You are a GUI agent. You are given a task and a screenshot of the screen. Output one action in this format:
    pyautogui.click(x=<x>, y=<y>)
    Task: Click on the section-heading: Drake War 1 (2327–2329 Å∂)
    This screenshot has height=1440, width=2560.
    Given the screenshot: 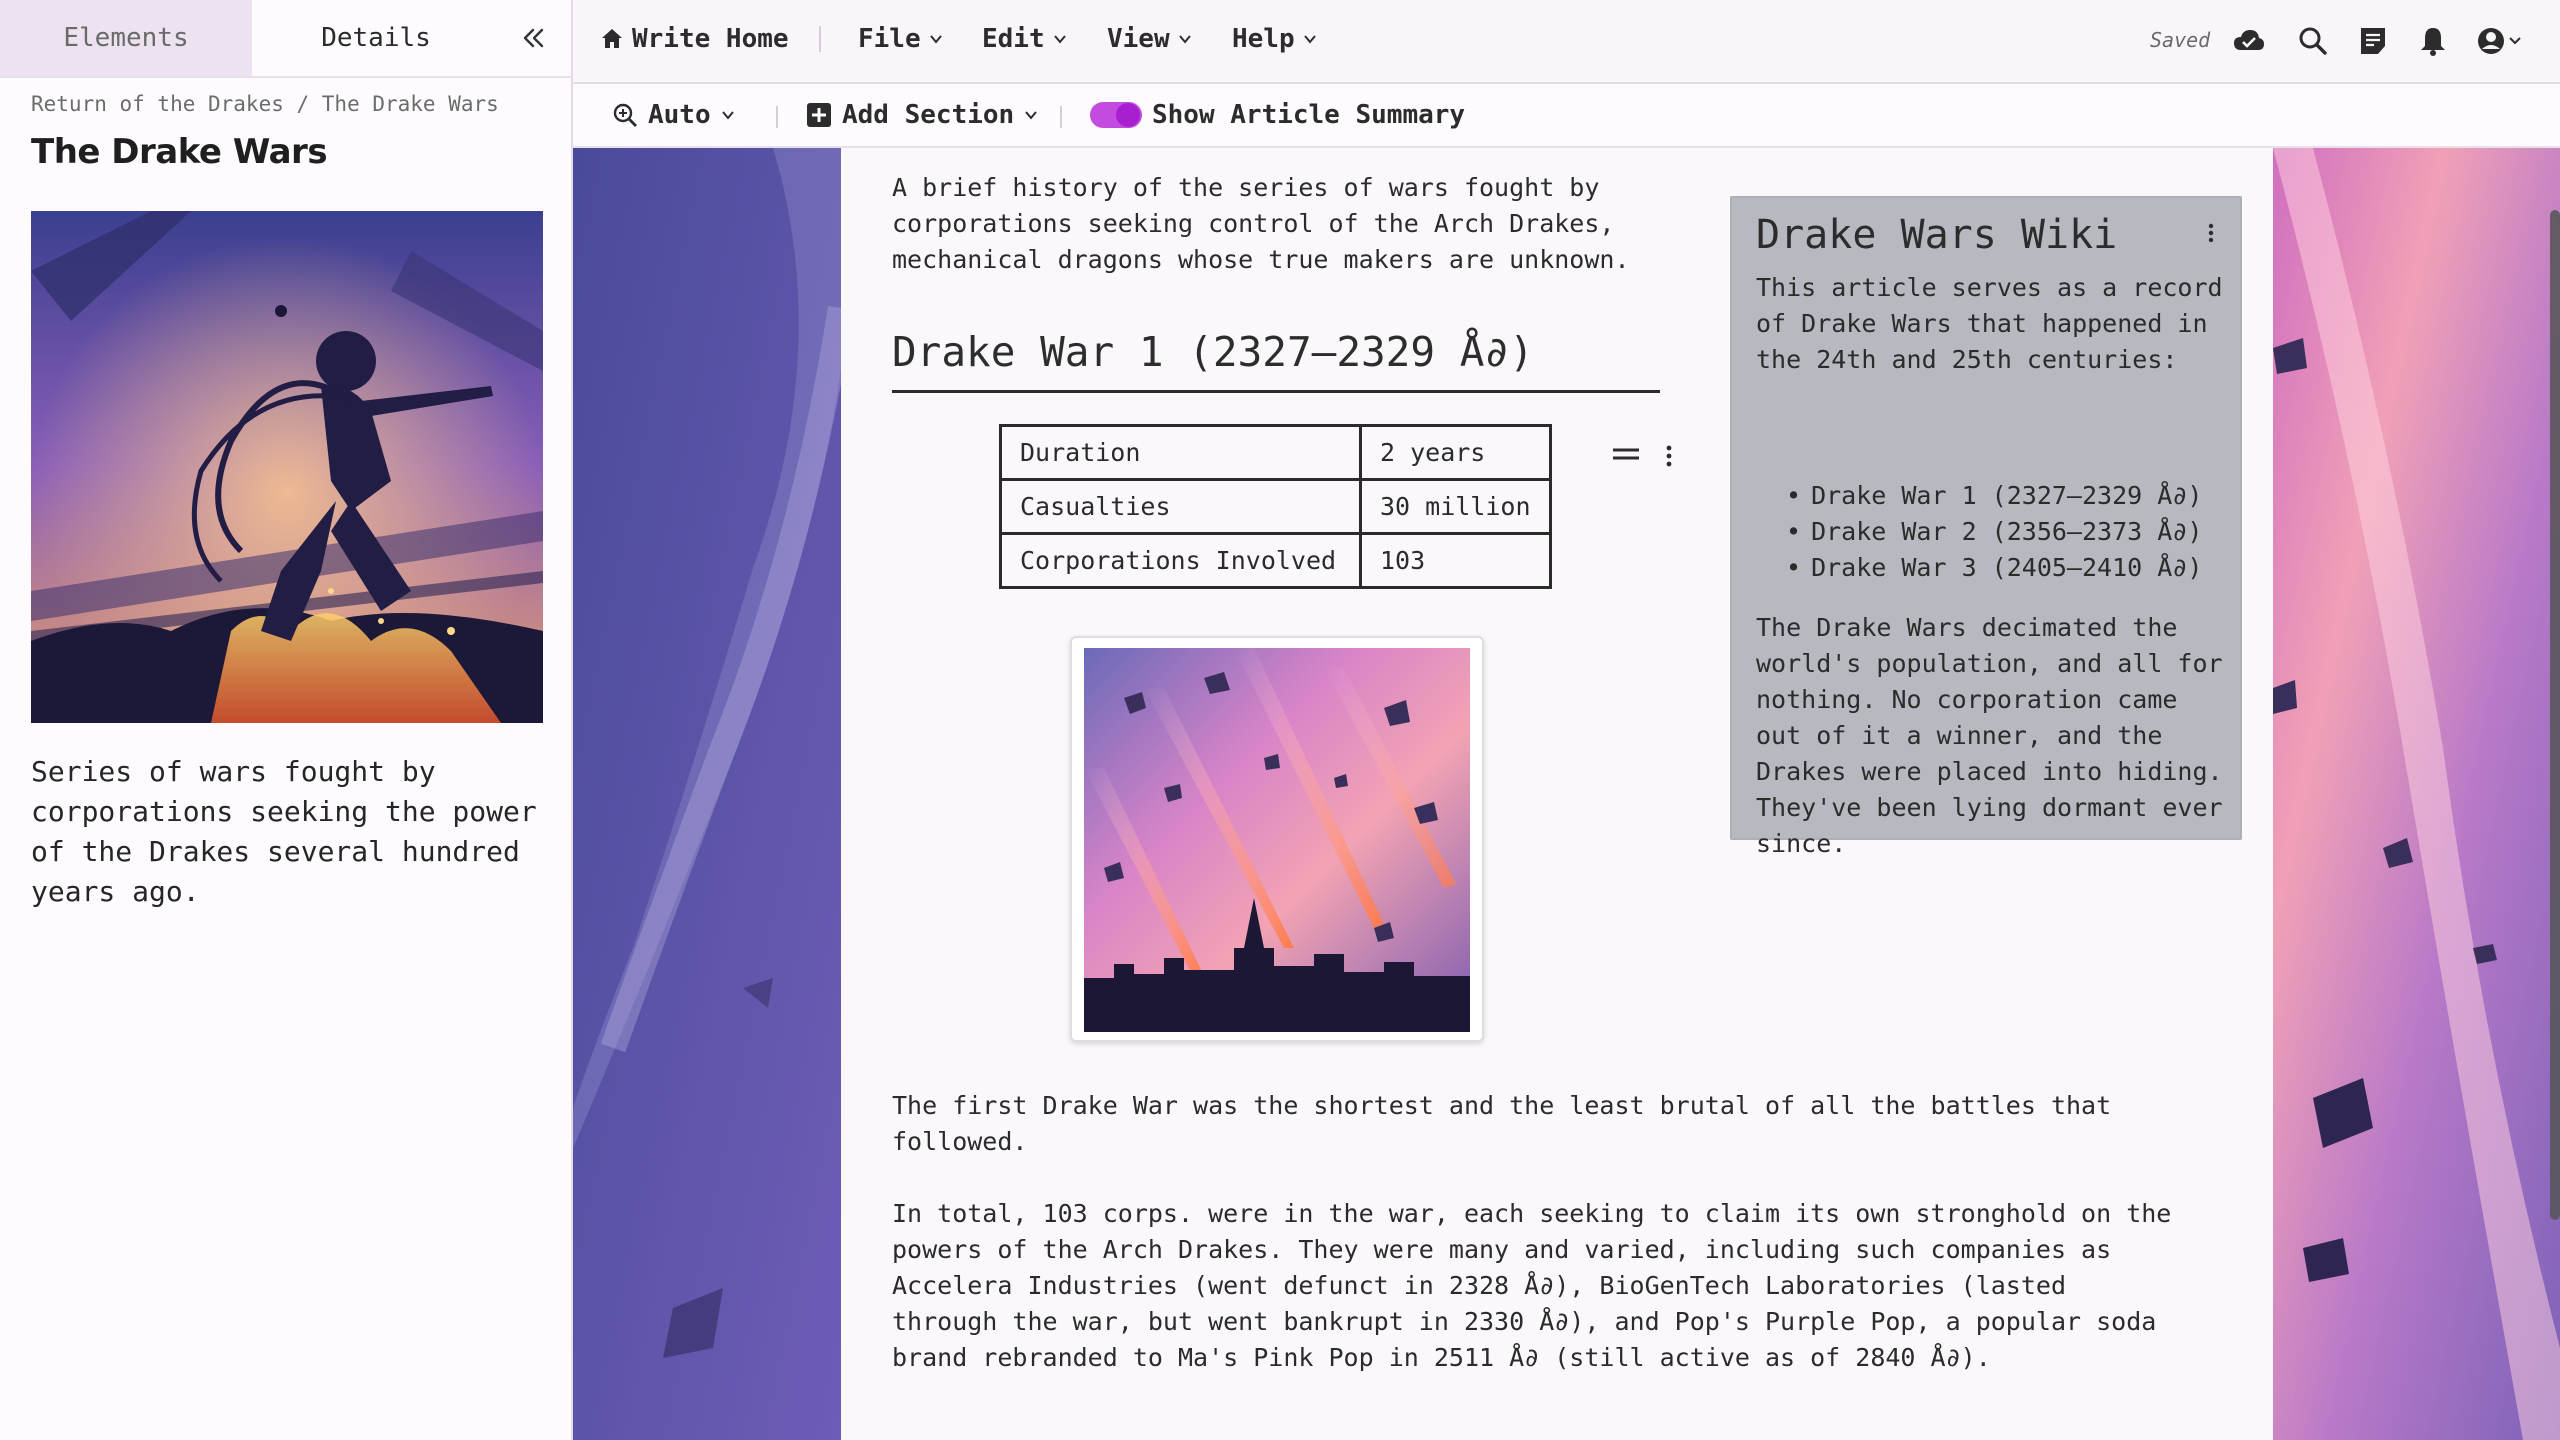 What is the action you would take?
    pyautogui.click(x=1276, y=360)
    